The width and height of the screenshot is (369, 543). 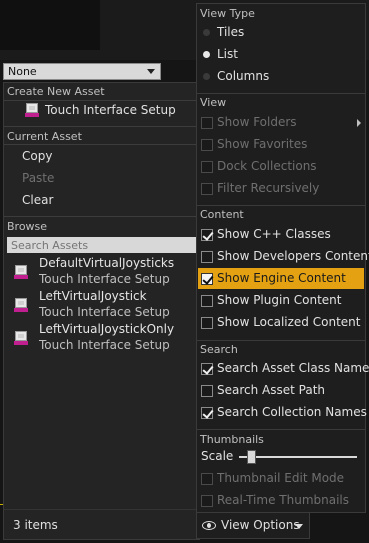 What do you see at coordinates (219, 349) in the screenshot?
I see `search-header: Search` at bounding box center [219, 349].